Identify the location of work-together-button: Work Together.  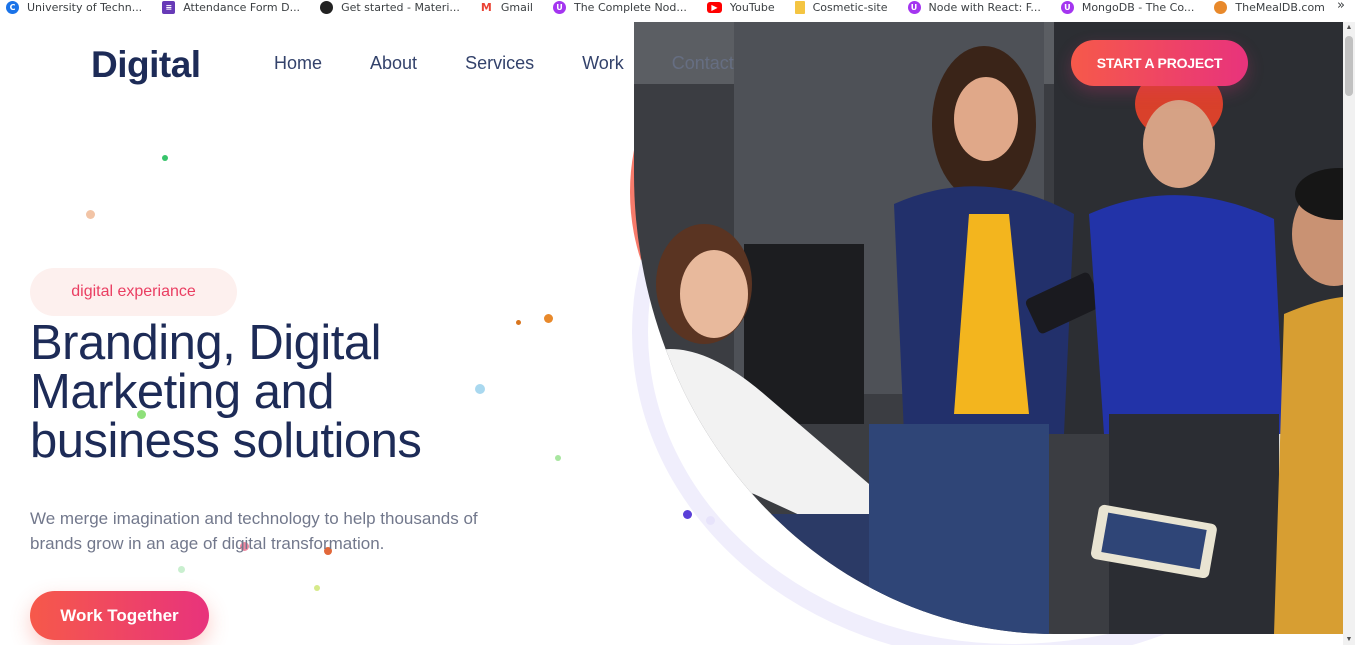
(119, 615).